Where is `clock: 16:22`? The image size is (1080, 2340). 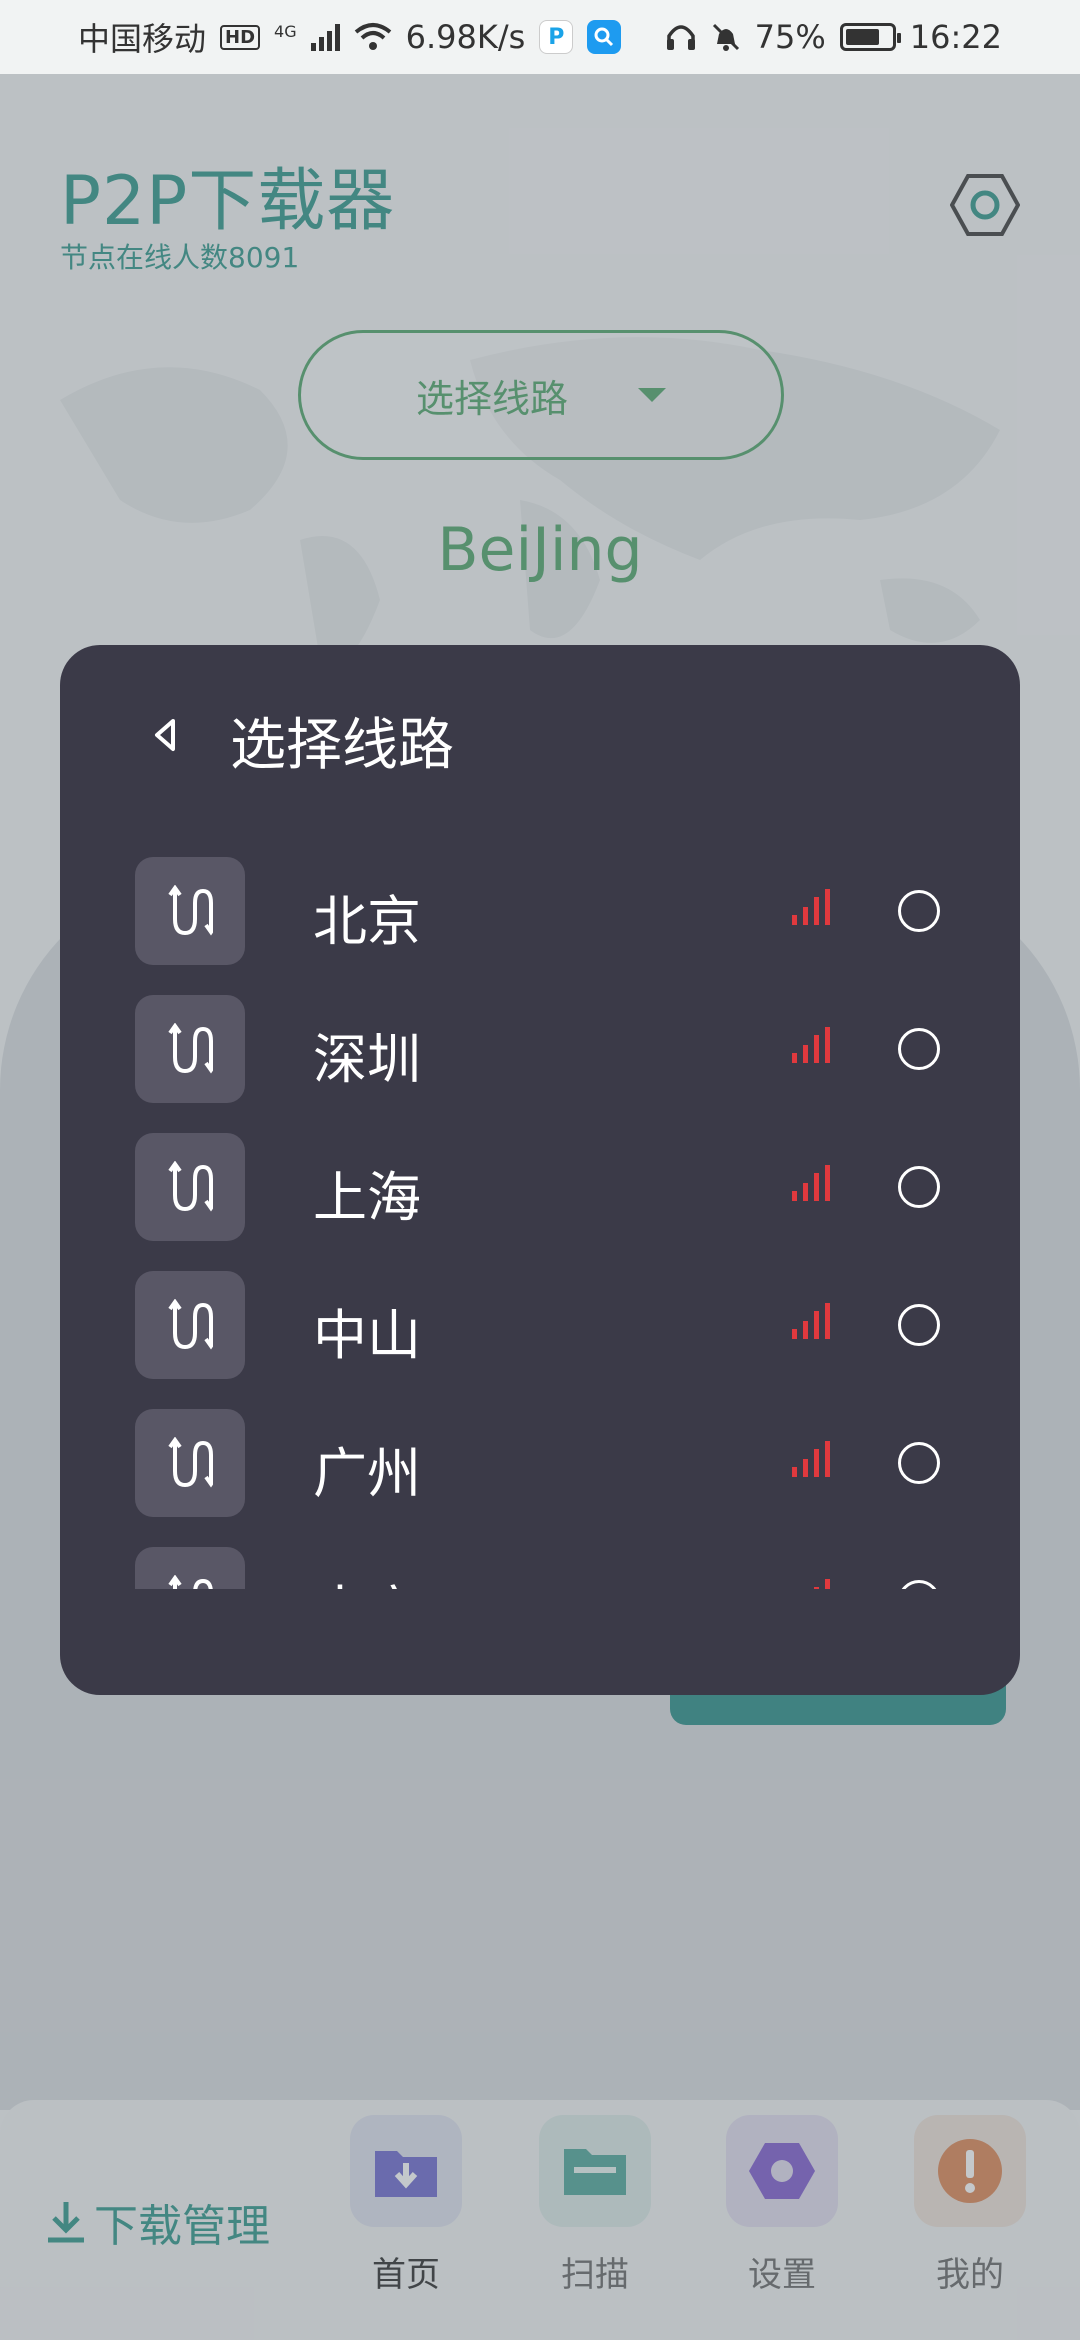 clock: 16:22 is located at coordinates (955, 37).